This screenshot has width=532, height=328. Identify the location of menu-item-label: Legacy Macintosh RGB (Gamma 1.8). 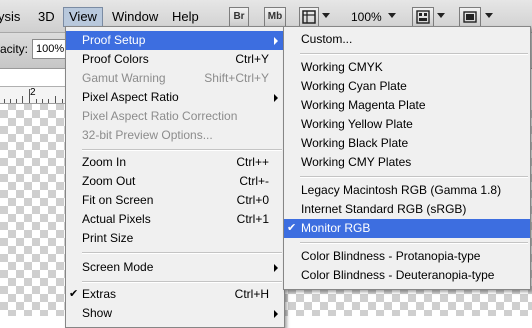
(401, 190).